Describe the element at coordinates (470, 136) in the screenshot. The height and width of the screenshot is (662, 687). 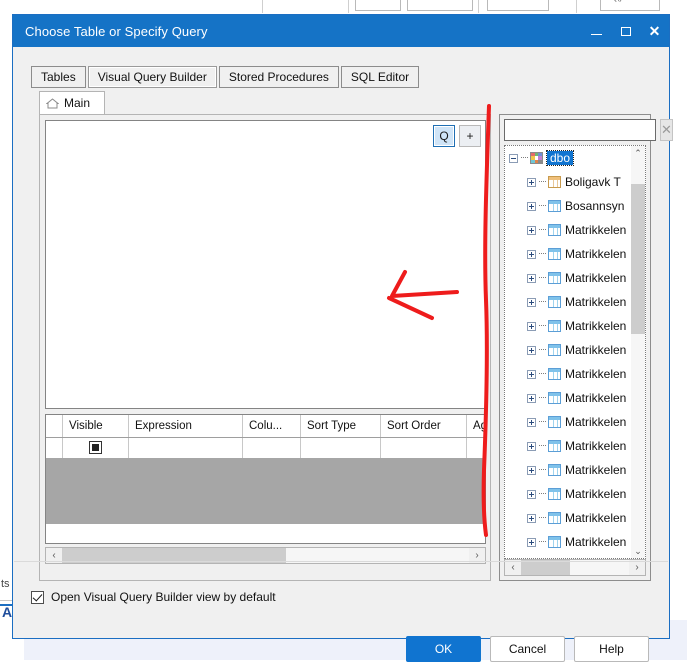
I see `add-tool-button: +` at that location.